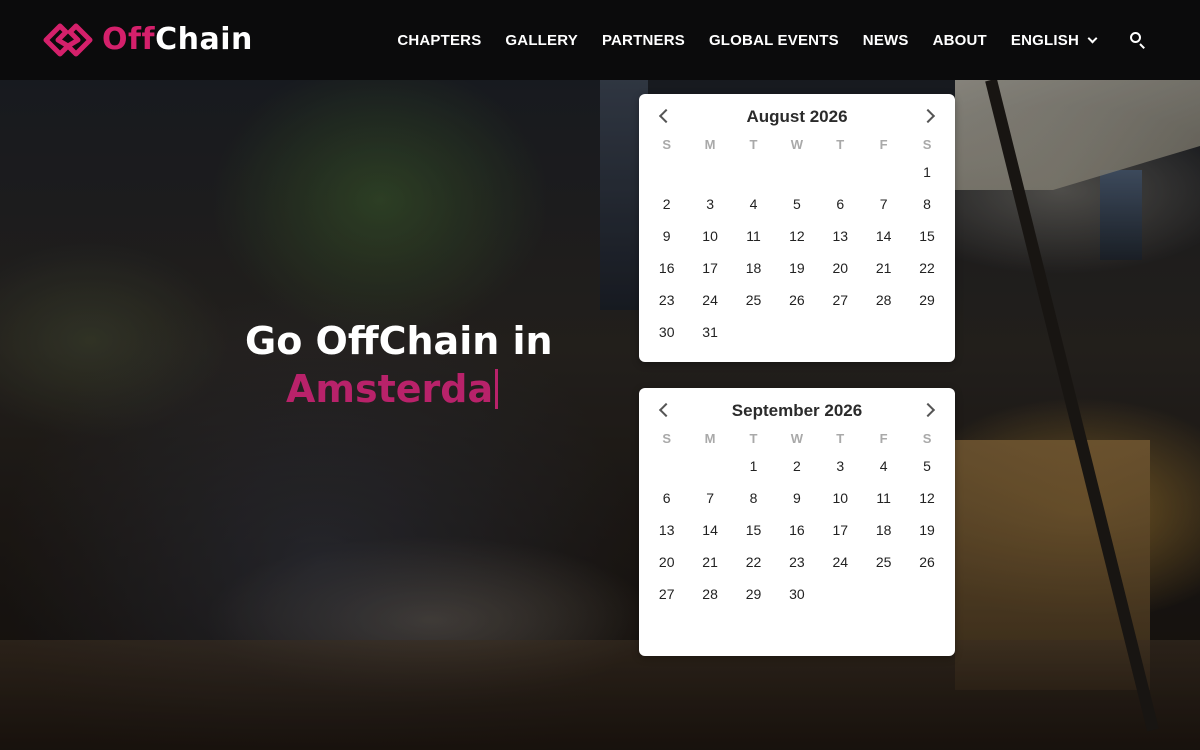 The height and width of the screenshot is (750, 1200). I want to click on chevron-down-icon, so click(1092, 38).